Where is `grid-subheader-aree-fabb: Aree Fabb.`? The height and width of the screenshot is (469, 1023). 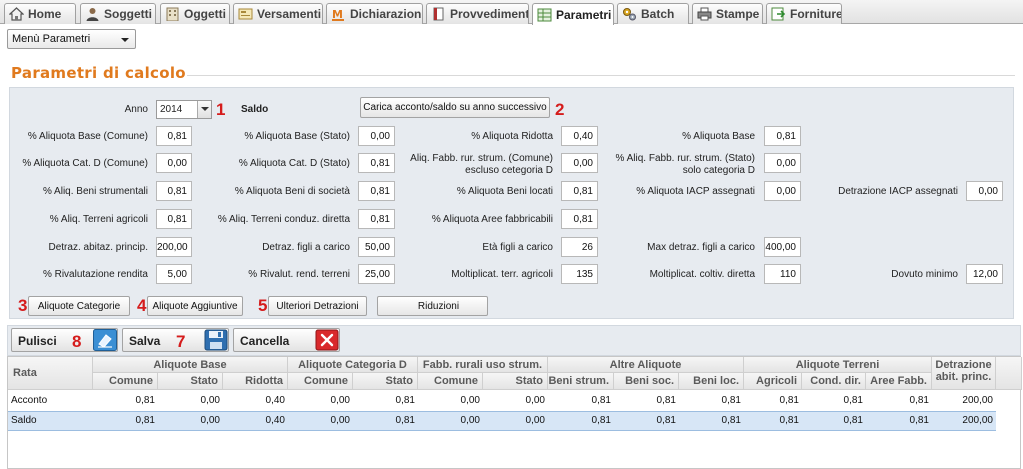 grid-subheader-aree-fabb: Aree Fabb. is located at coordinates (899, 381).